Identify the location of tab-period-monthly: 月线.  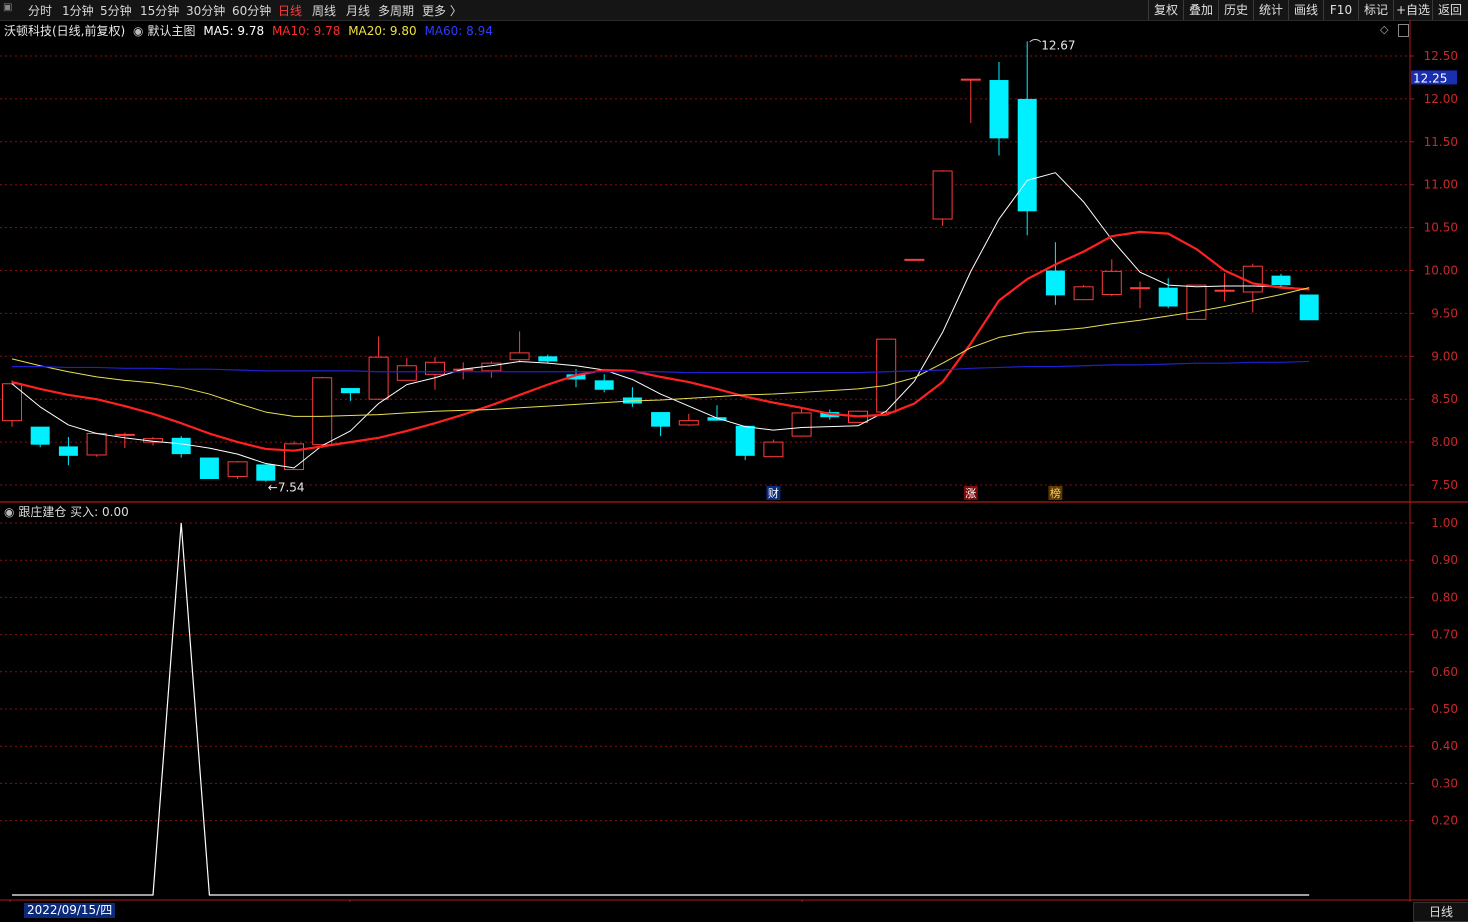
(358, 10).